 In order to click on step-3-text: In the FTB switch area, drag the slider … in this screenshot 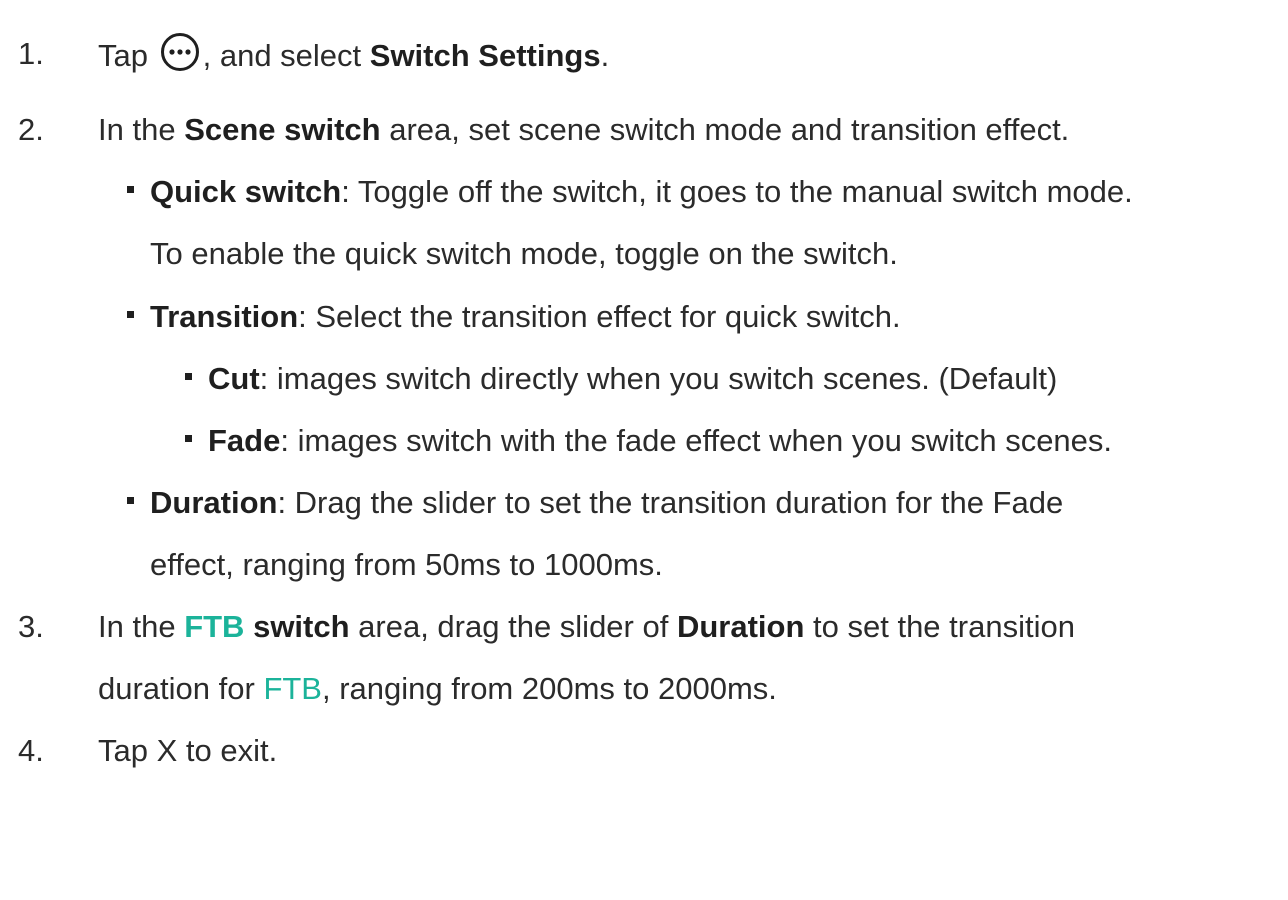, I will do `click(586, 626)`.